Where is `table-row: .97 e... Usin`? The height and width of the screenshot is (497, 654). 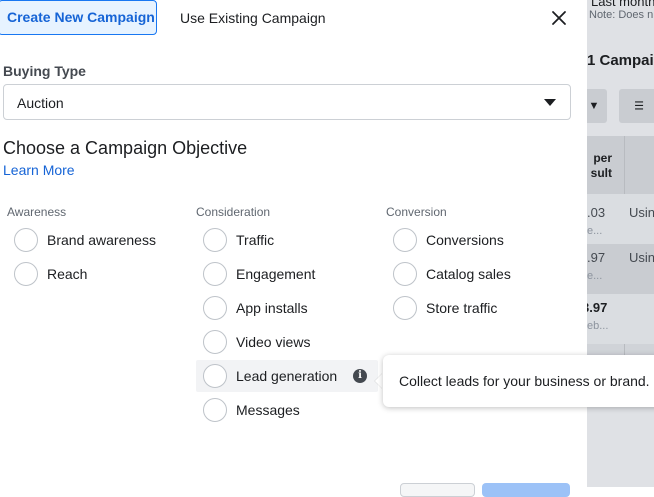 table-row: .97 e... Usin is located at coordinates (620, 269).